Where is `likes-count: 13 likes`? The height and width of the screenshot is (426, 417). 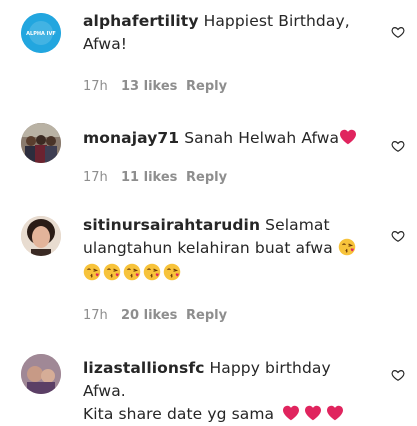
likes-count: 13 likes is located at coordinates (153, 86).